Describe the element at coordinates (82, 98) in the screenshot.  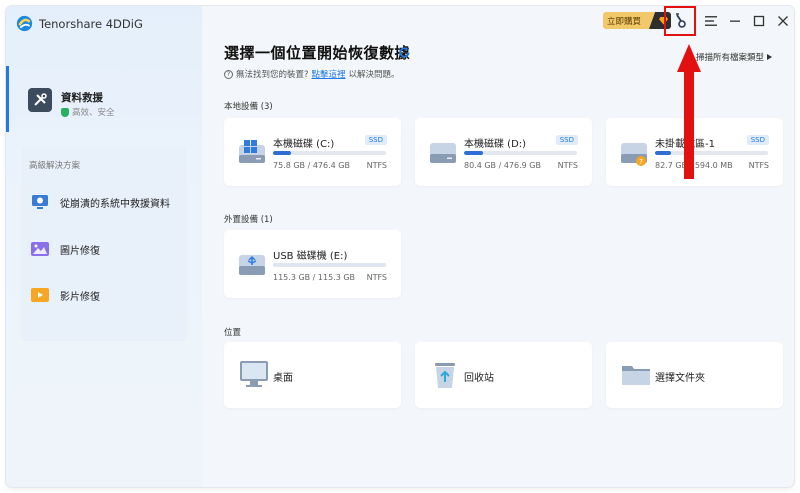
I see `sidebar-item-label: 資料救援` at that location.